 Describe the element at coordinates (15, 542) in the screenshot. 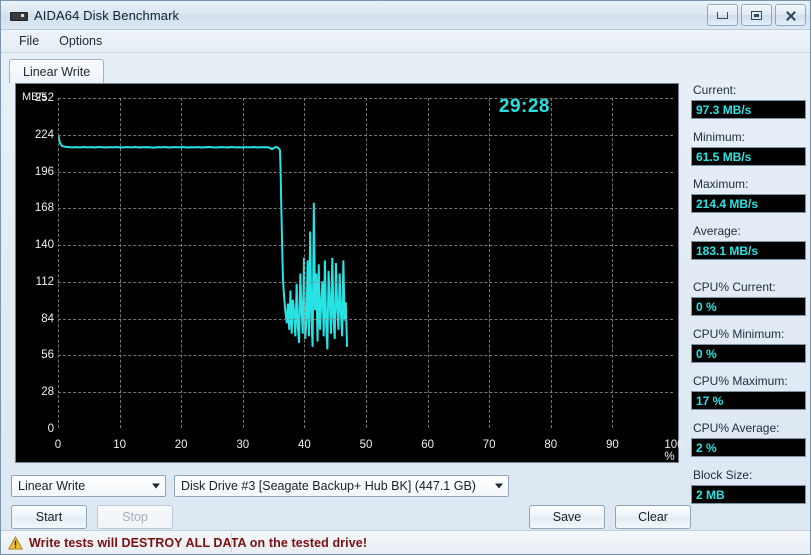

I see `warning-triangle-icon` at that location.